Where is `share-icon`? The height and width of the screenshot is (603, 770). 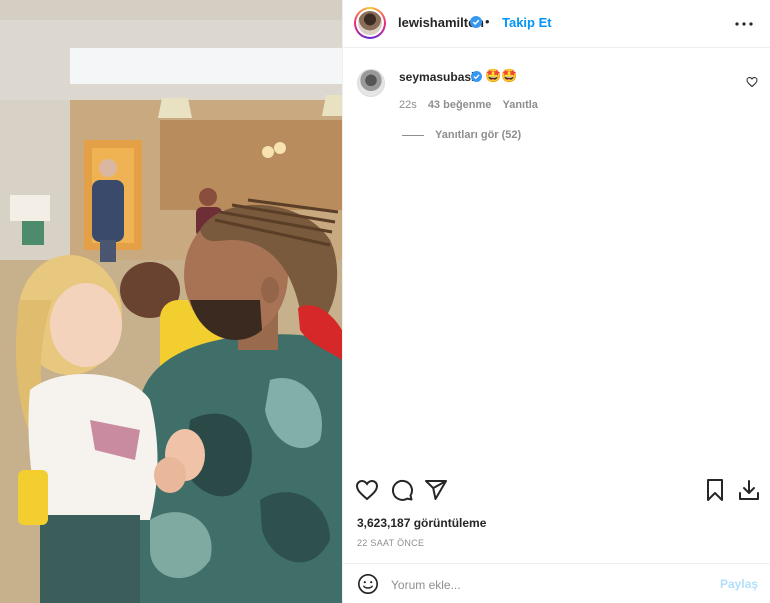 share-icon is located at coordinates (436, 490).